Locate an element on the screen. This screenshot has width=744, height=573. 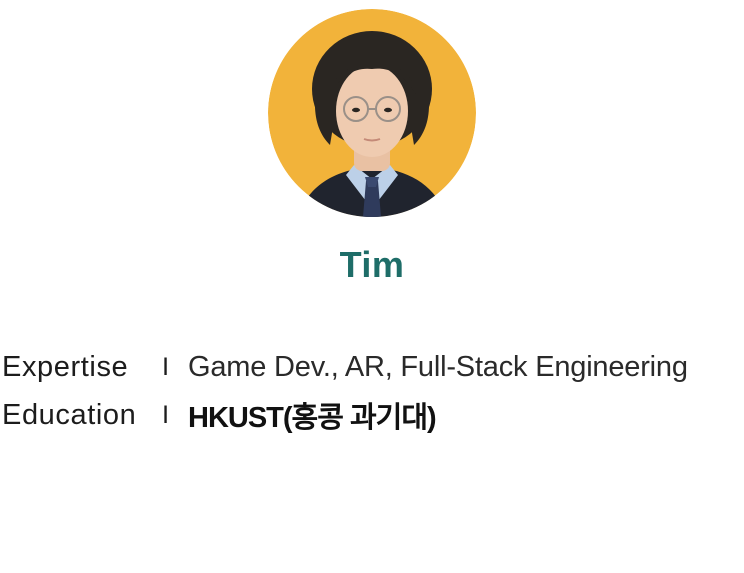
education-separator: I is located at coordinates (166, 415).